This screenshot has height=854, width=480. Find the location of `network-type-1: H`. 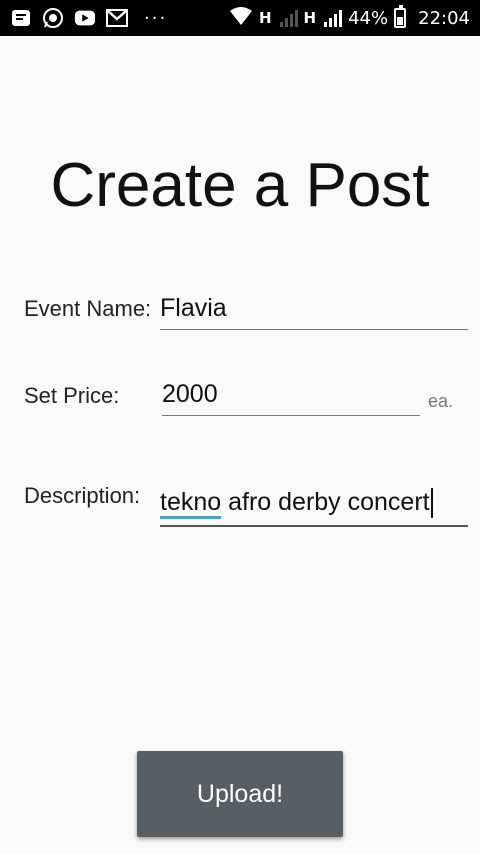

network-type-1: H is located at coordinates (265, 18).